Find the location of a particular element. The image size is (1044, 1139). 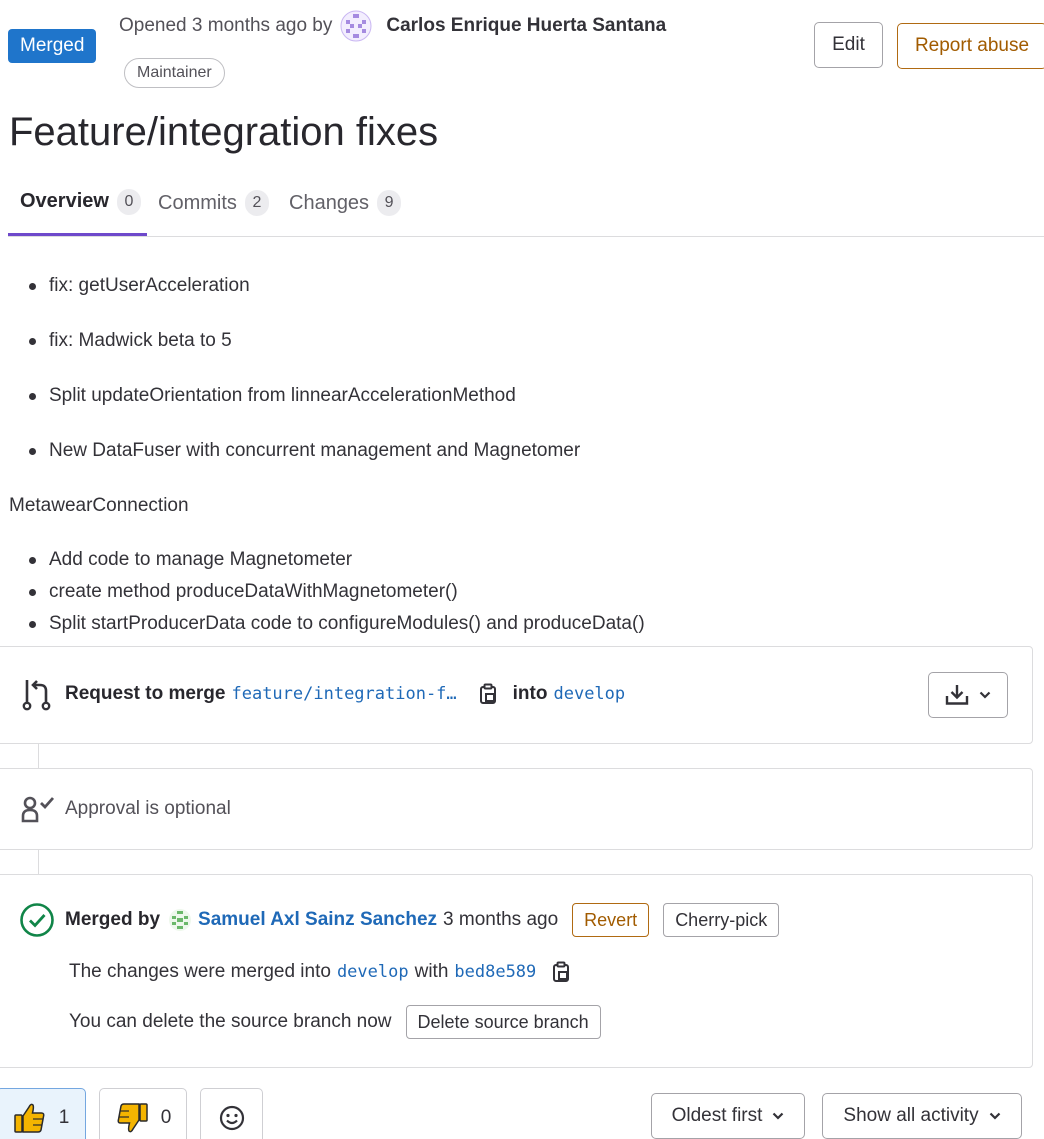

report-abuse-button: Report abuse is located at coordinates (970, 46).